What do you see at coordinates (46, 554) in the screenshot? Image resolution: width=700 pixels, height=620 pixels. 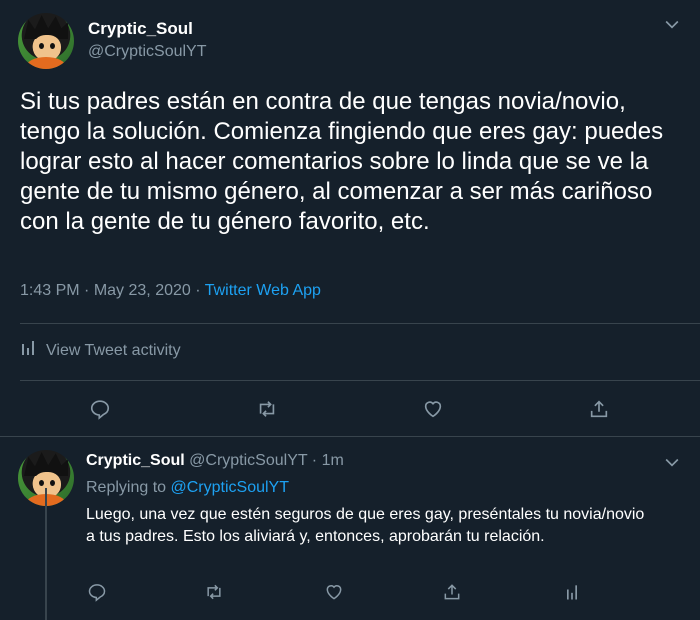 I see `thread-line` at bounding box center [46, 554].